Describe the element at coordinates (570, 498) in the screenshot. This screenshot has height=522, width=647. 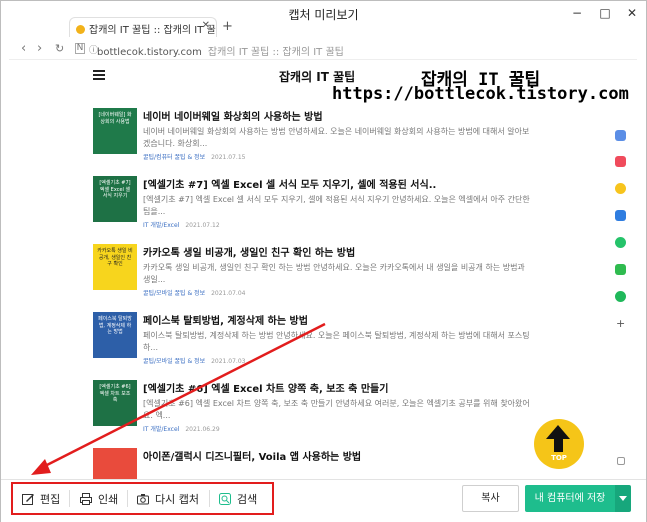
I see `save-to-pc-button: 내 컴퓨터에 저장` at that location.